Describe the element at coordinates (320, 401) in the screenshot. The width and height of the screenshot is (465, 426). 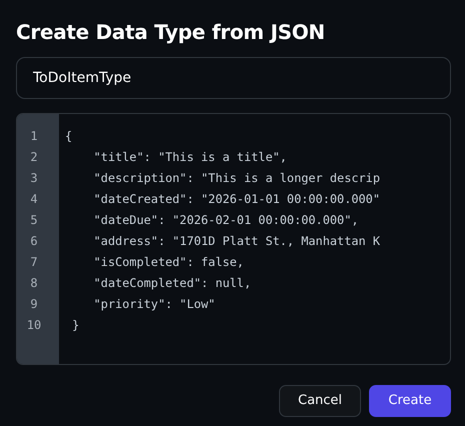
I see `cancel-button: Cancel` at that location.